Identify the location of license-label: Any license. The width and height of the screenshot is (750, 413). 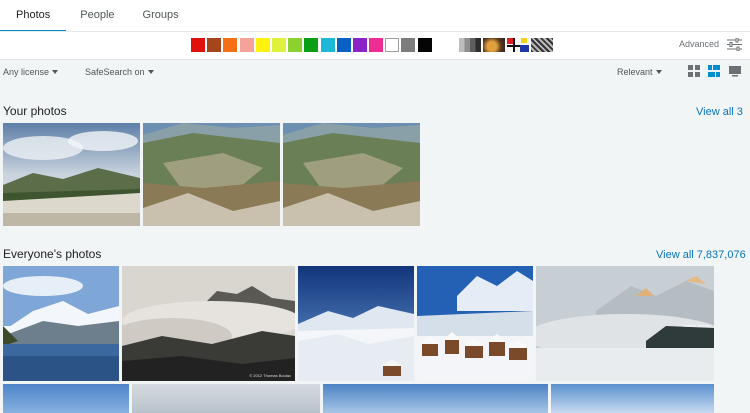
(26, 72).